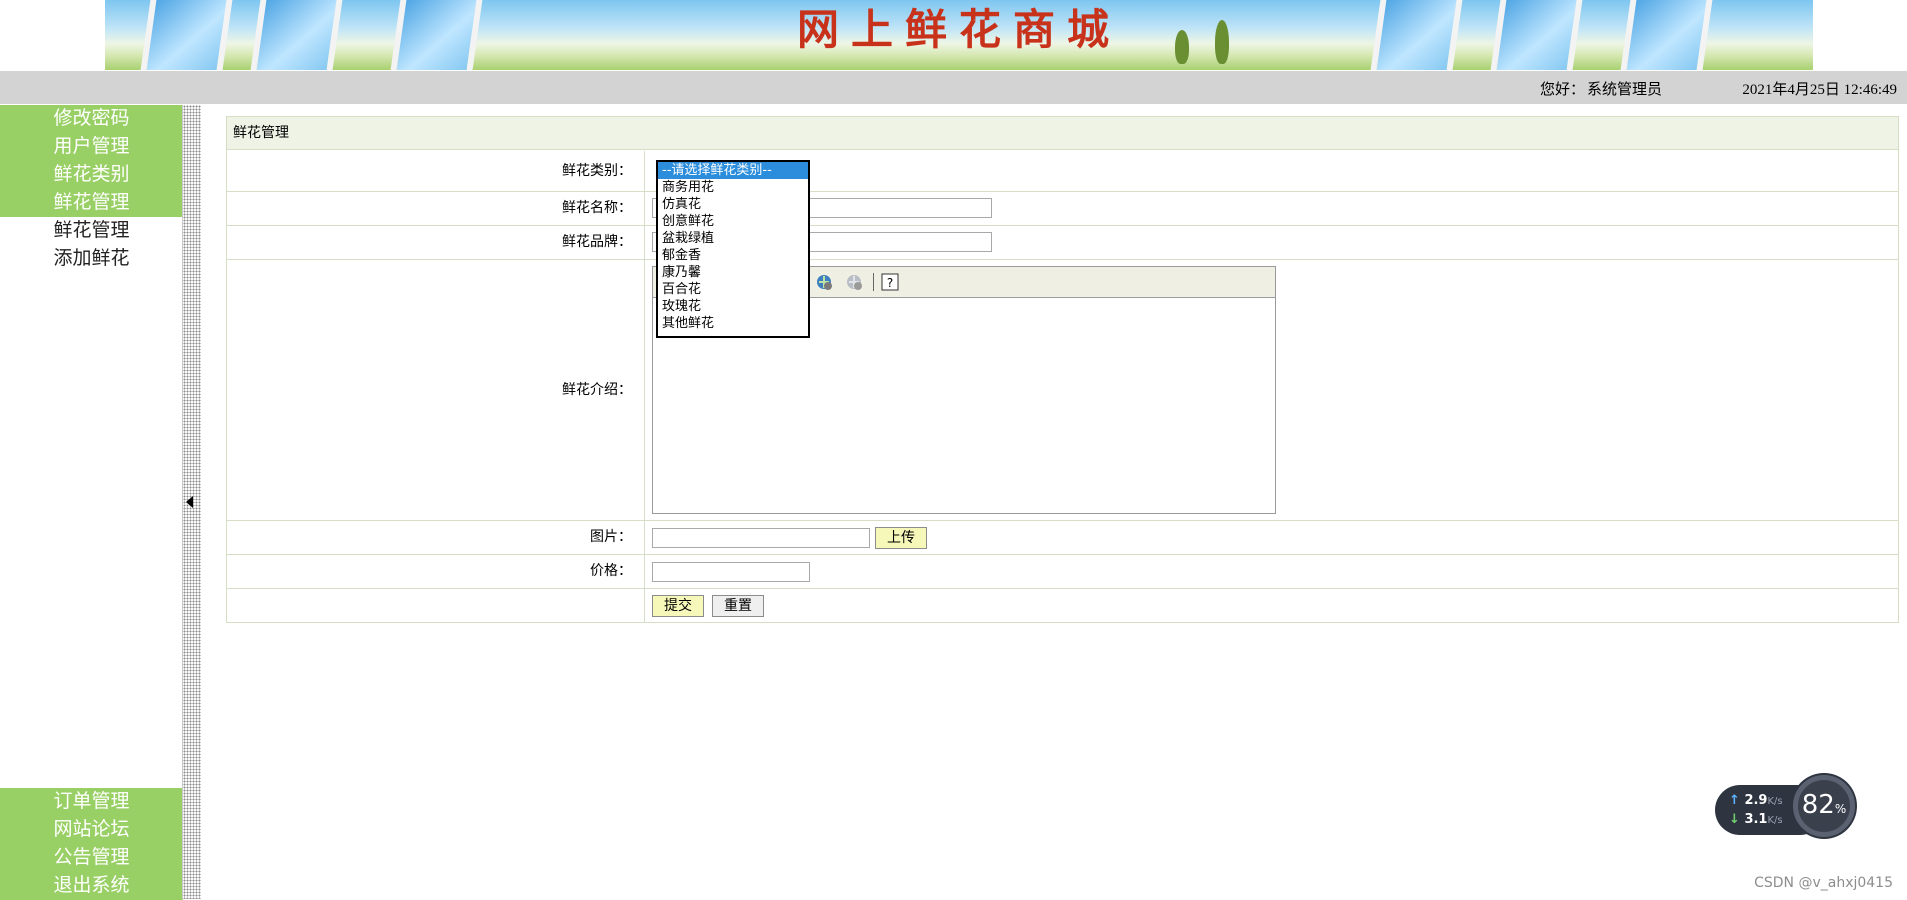 The width and height of the screenshot is (1907, 900). I want to click on form-row-name: 鲜花名称：, so click(1062, 209).